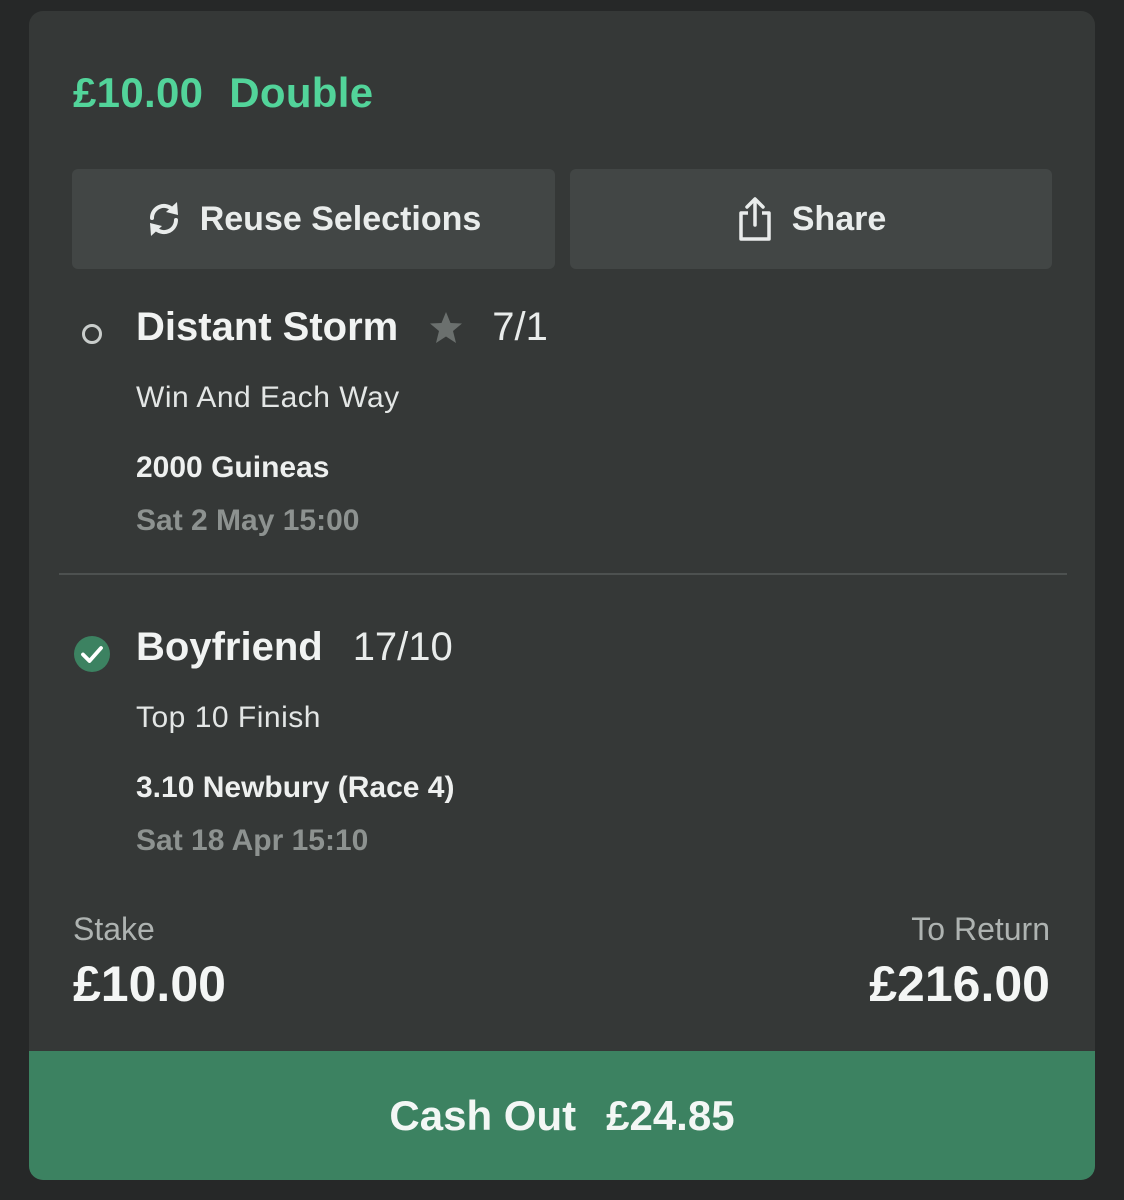 The image size is (1124, 1200). What do you see at coordinates (233, 467) in the screenshot?
I see `event-name: 2000 Guineas` at bounding box center [233, 467].